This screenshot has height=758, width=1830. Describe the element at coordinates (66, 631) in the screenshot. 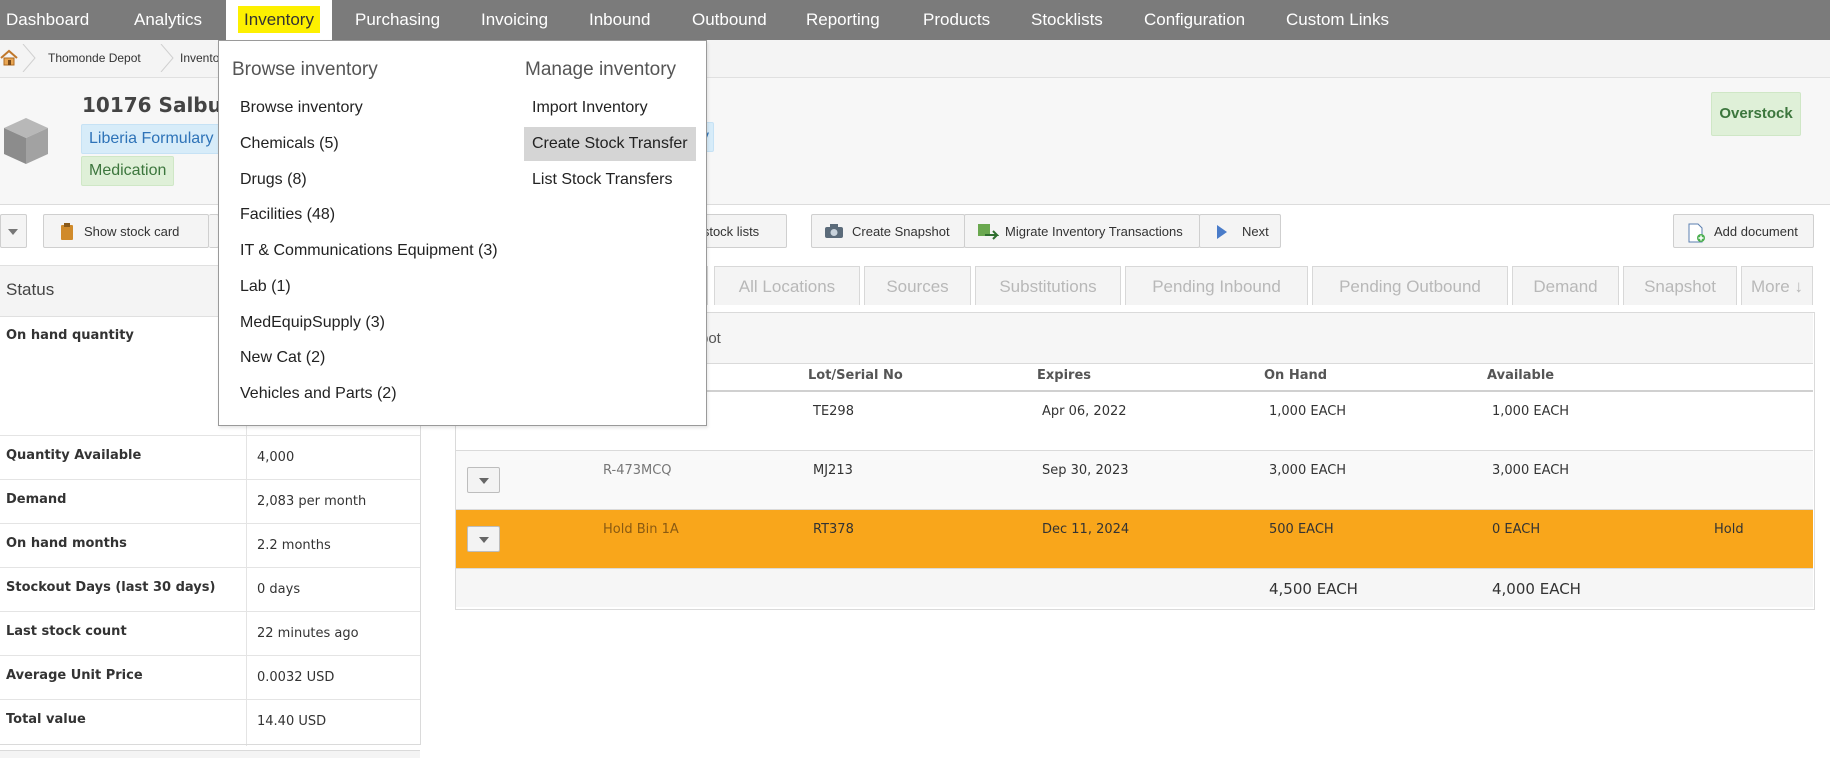

I see `status-label: Last stock count` at that location.